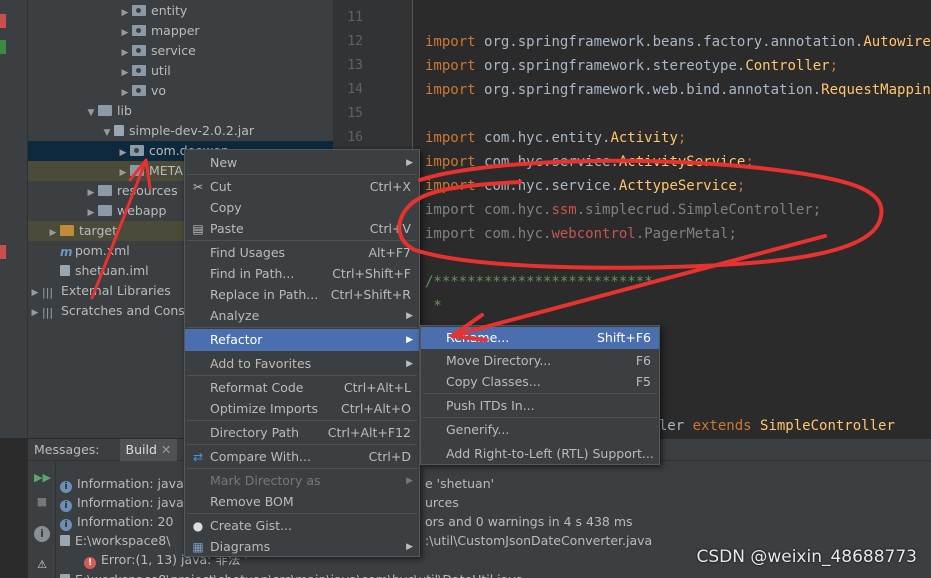  What do you see at coordinates (564, 210) in the screenshot?
I see `unresolved-package: ssm` at bounding box center [564, 210].